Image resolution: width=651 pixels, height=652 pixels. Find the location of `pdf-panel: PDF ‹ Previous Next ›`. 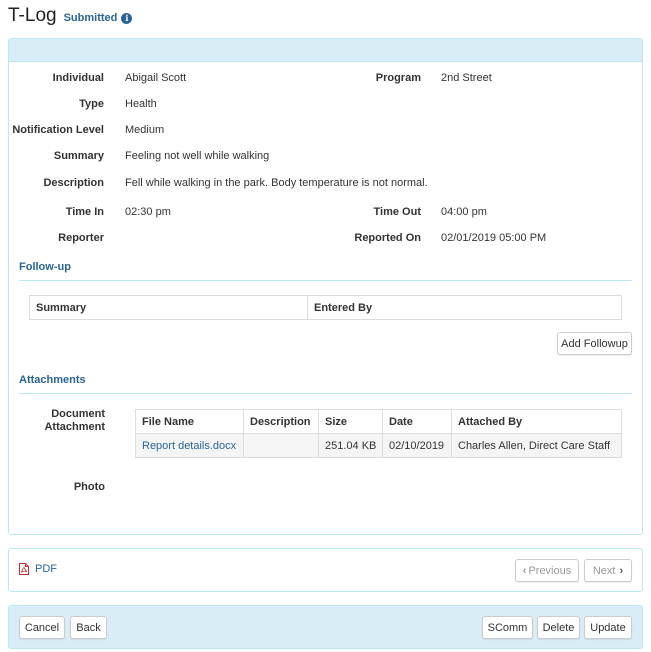

pdf-panel: PDF ‹ Previous Next › is located at coordinates (325, 570).